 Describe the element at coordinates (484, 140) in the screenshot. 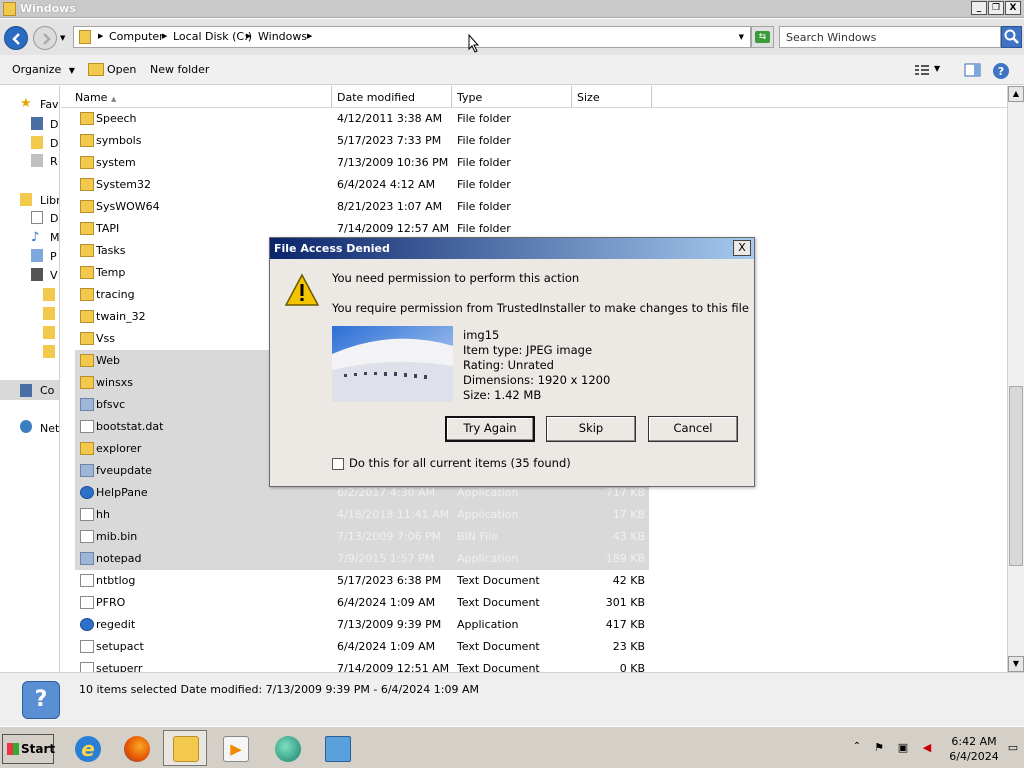

I see `file-type: File folder` at that location.